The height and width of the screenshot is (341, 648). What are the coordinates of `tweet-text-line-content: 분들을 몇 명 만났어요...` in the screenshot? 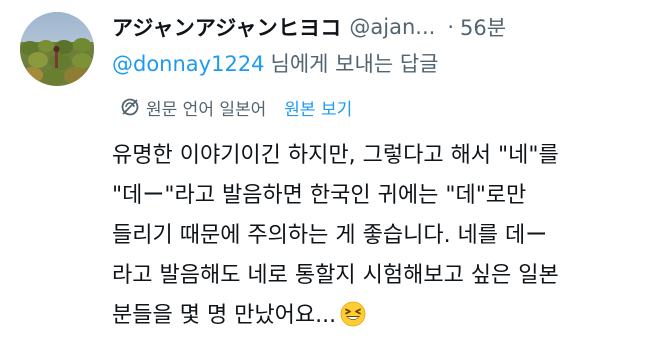 It's located at (224, 315).